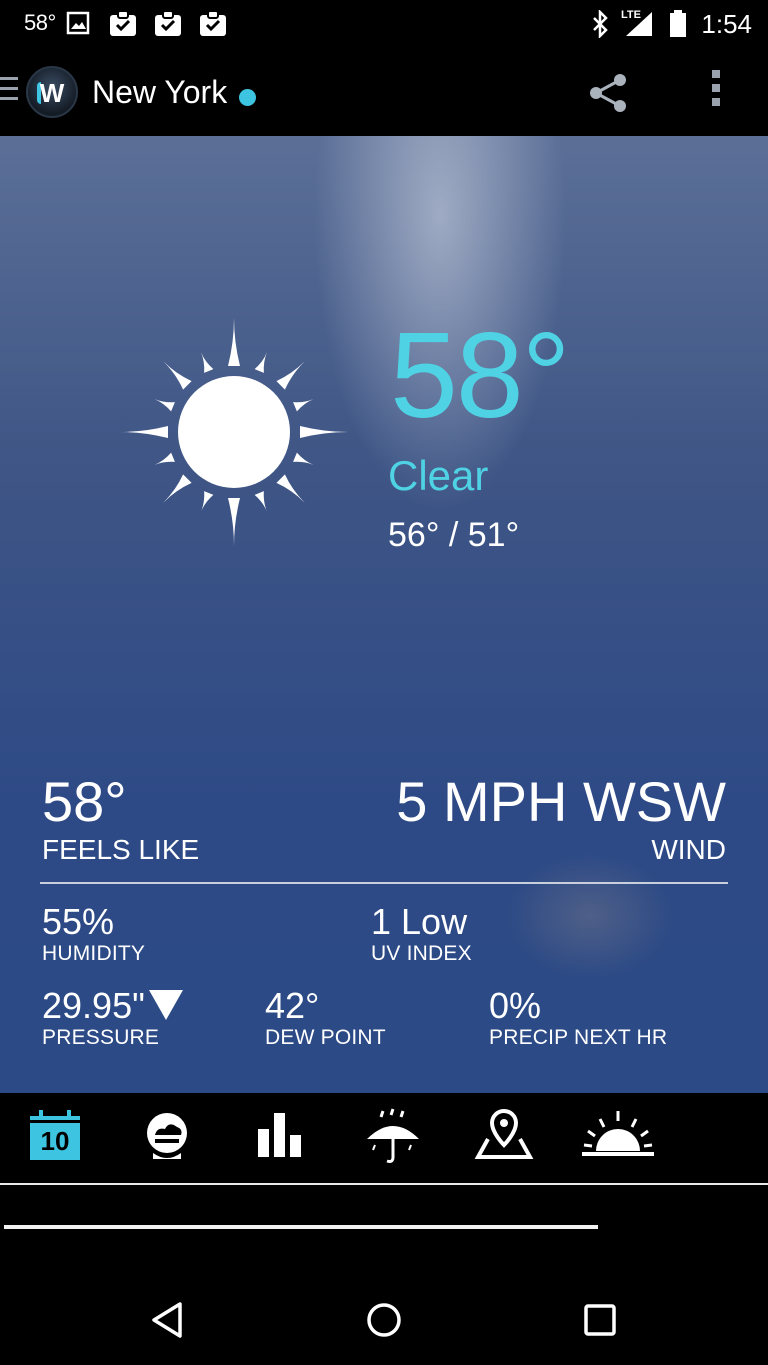 The width and height of the screenshot is (768, 1365). Describe the element at coordinates (716, 92) in the screenshot. I see `overflow-menu-icon` at that location.